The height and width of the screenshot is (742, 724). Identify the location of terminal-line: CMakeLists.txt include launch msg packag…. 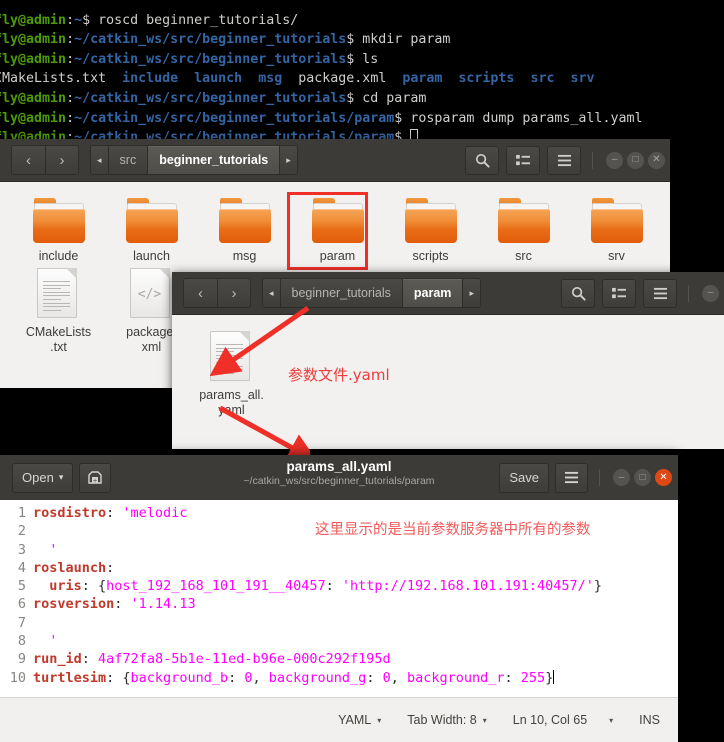
(297, 79).